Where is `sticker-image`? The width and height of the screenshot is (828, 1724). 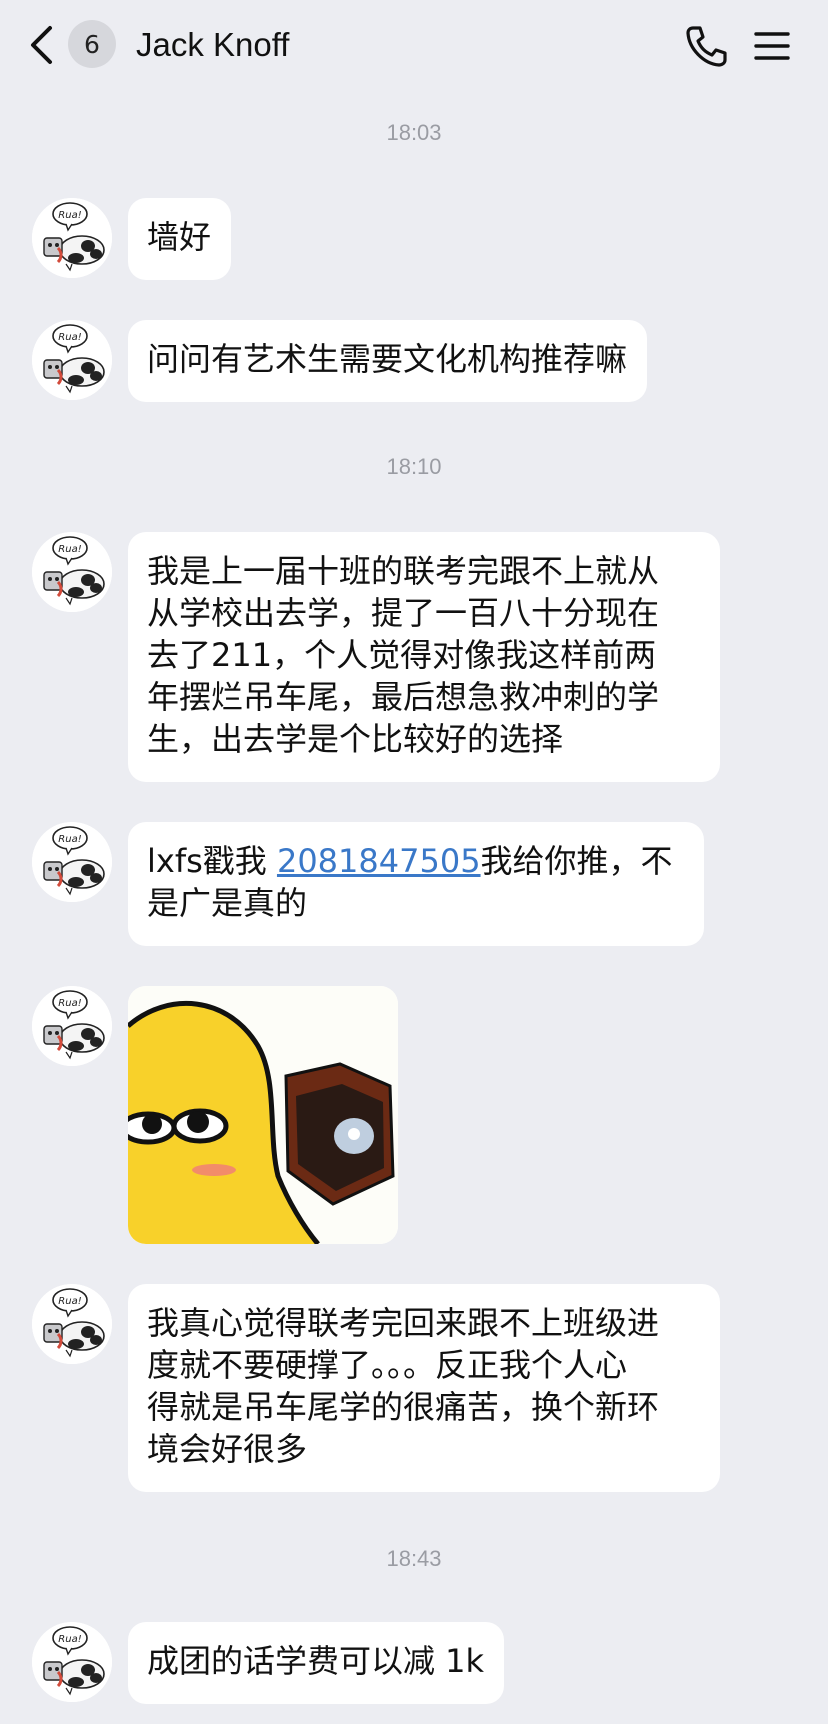 sticker-image is located at coordinates (263, 1115).